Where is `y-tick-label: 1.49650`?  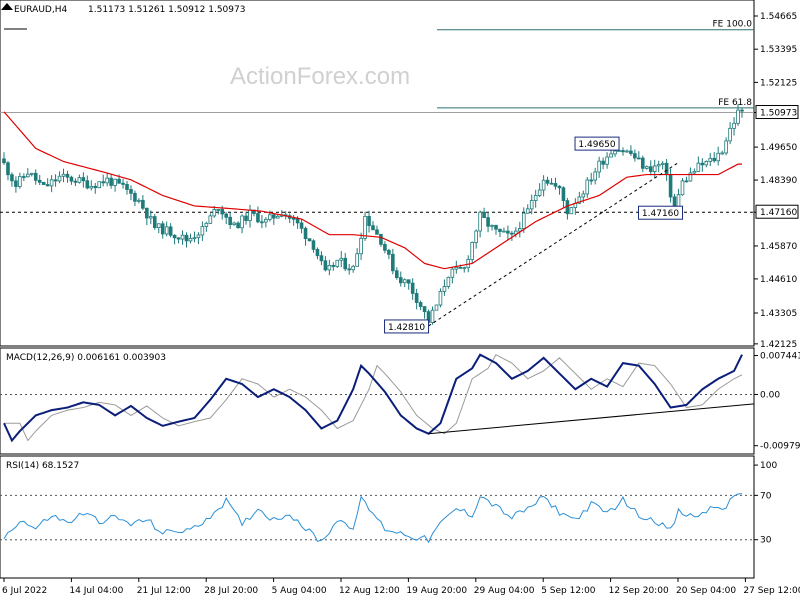
y-tick-label: 1.49650 is located at coordinates (778, 148).